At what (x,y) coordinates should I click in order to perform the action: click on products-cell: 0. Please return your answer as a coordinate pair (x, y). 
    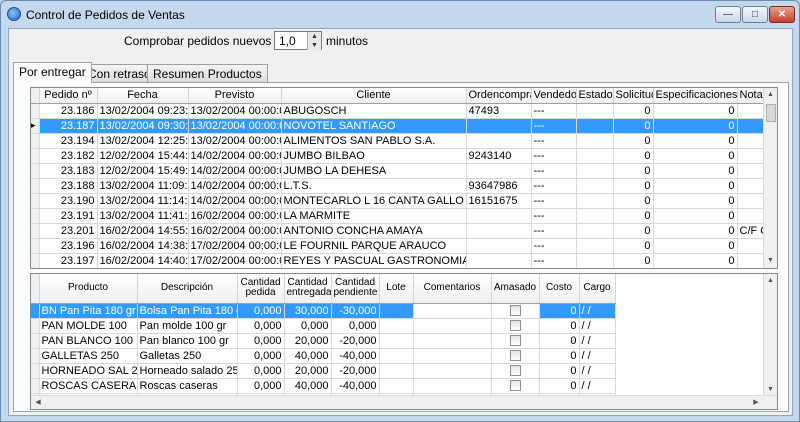
    Looking at the image, I should click on (559, 386).